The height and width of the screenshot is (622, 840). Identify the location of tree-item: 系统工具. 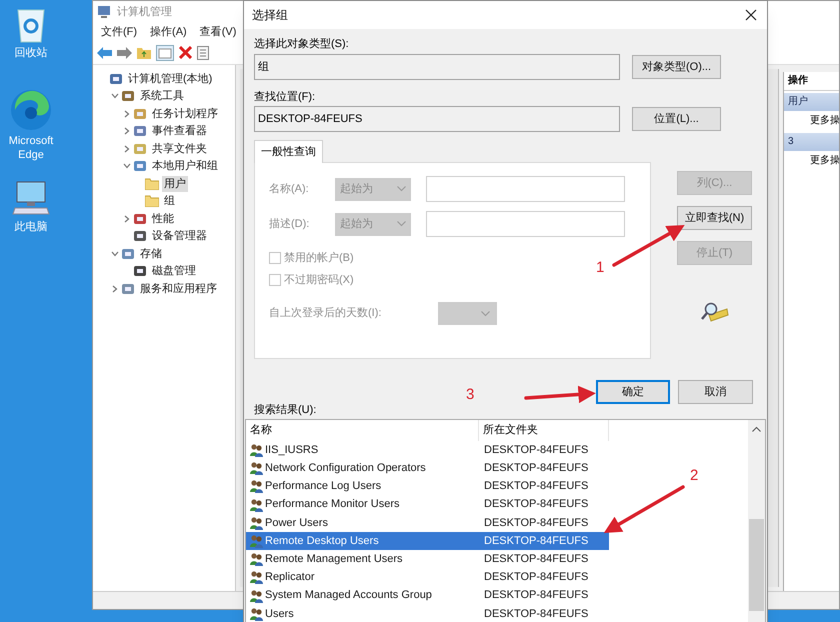
(162, 96).